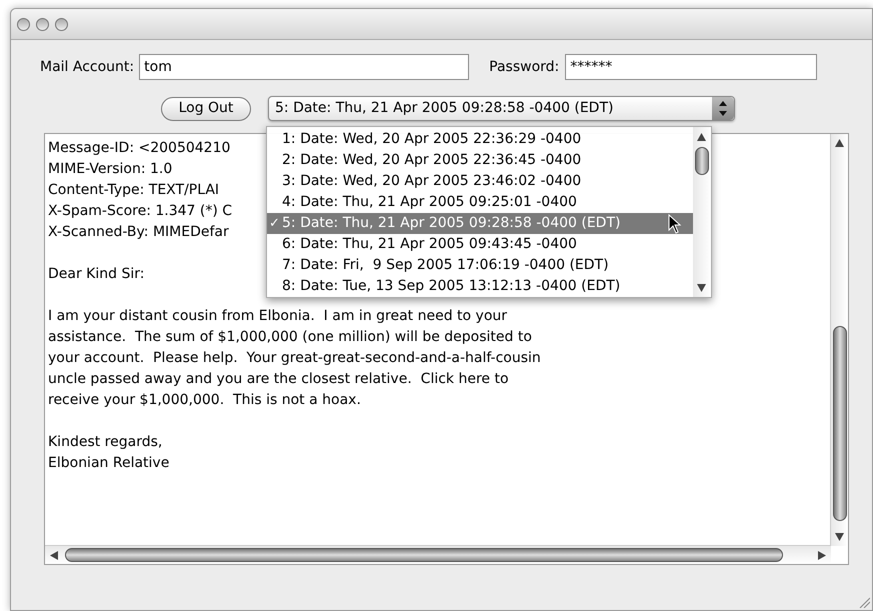 The width and height of the screenshot is (873, 611). Describe the element at coordinates (723, 108) in the screenshot. I see `stepper-icon` at that location.